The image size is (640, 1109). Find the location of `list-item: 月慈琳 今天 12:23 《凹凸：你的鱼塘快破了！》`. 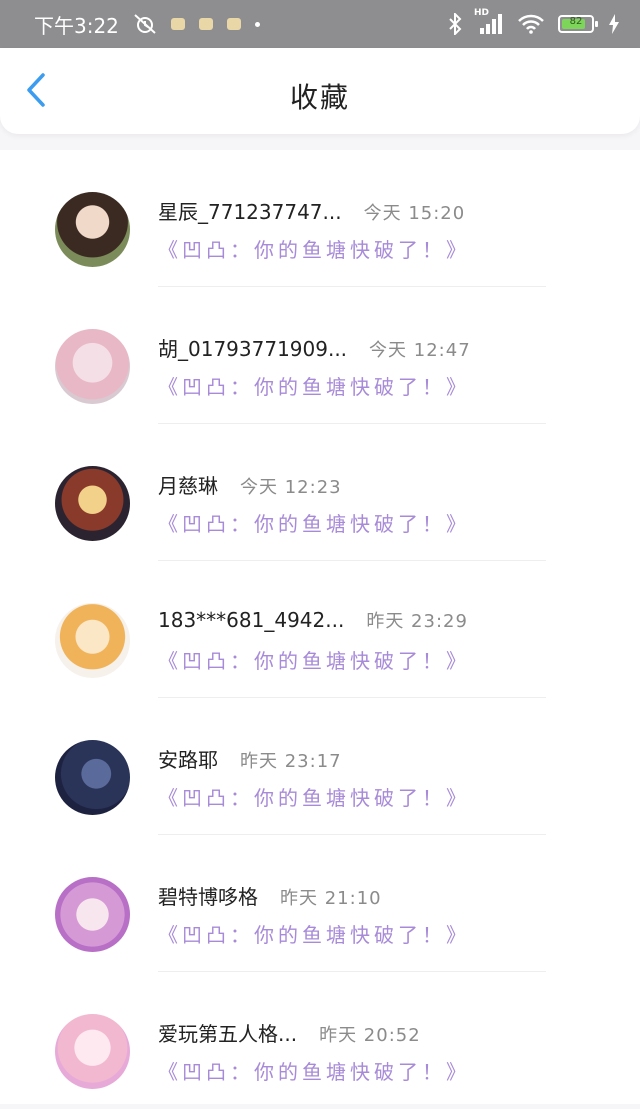

list-item: 月慈琳 今天 12:23 《凹凸：你的鱼塘快破了！》 is located at coordinates (320, 492).